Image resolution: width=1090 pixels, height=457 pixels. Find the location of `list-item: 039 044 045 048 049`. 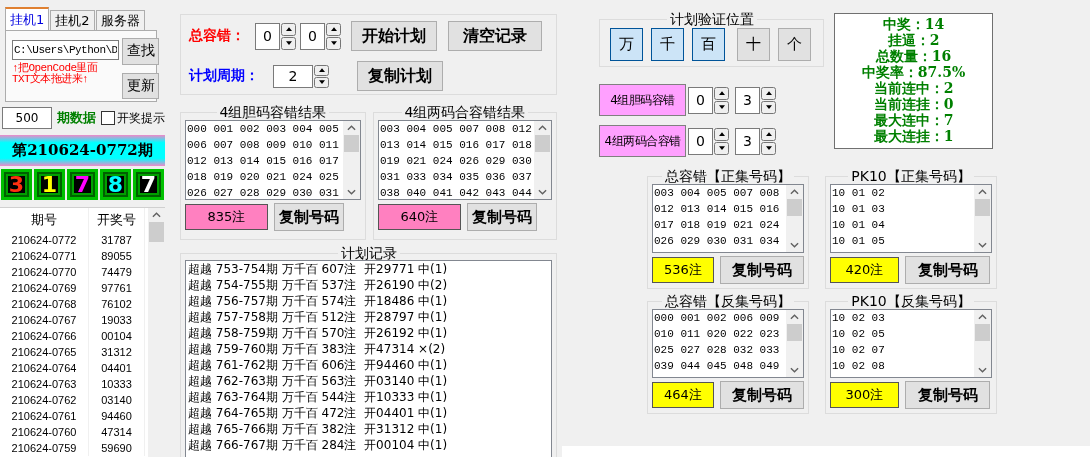

list-item: 039 044 045 048 049 is located at coordinates (720, 366).